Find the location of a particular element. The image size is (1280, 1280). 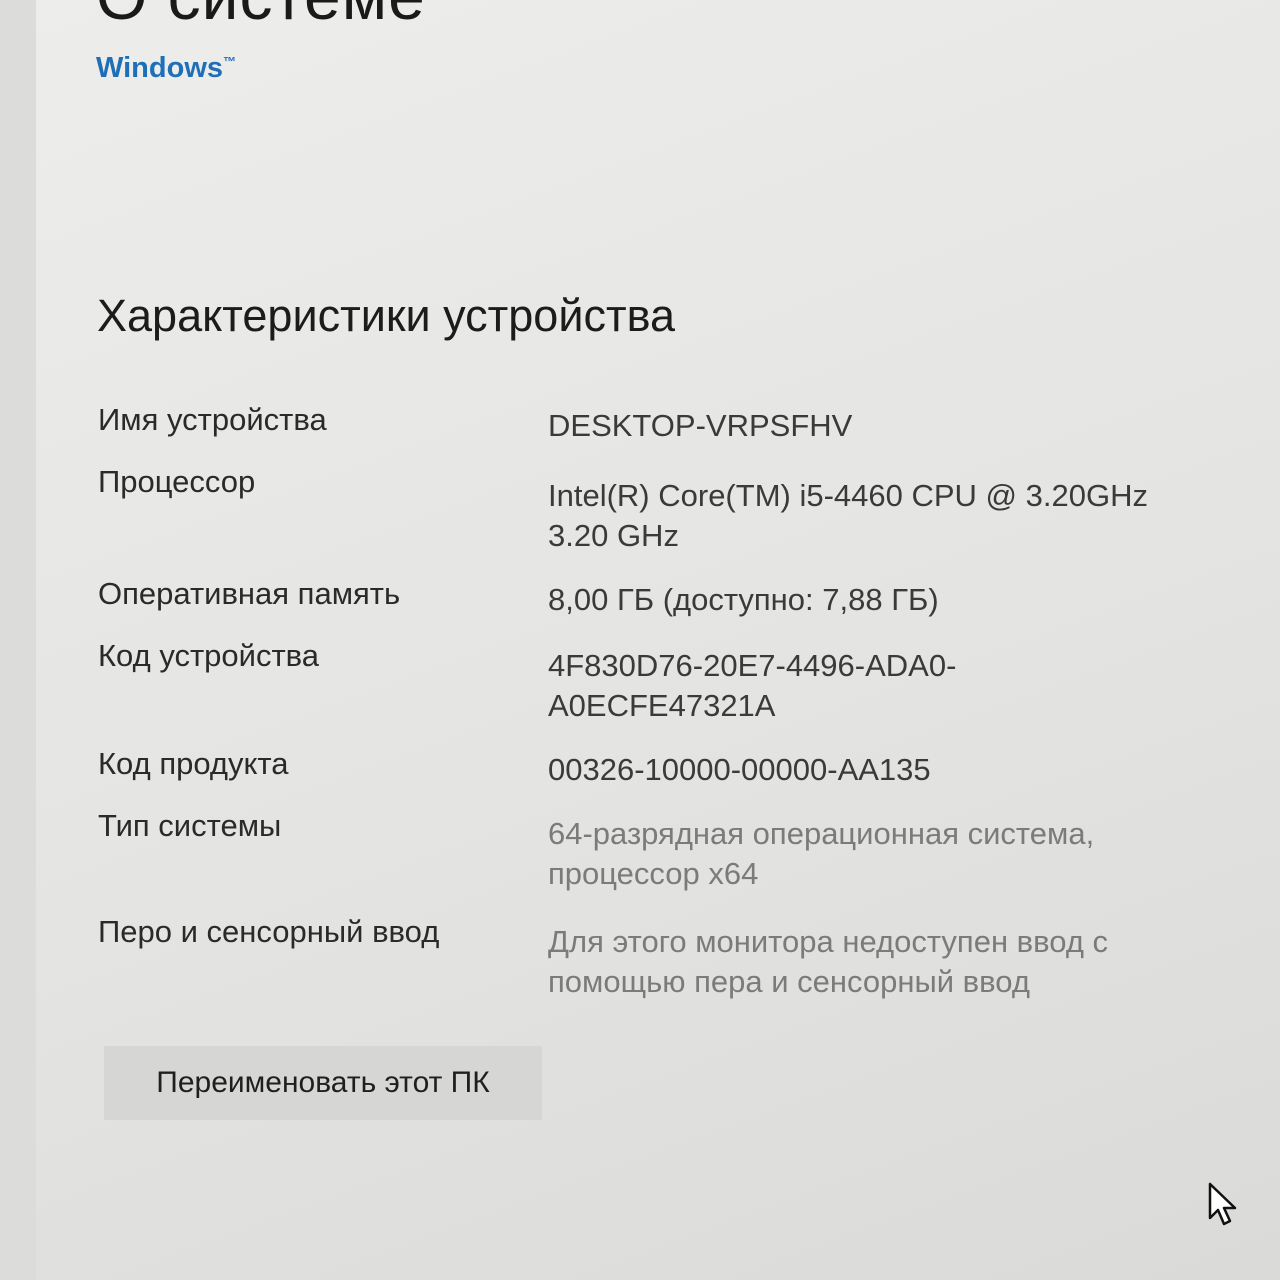

spec-value-device-name: DESKTOP-VRPSFHV is located at coordinates (700, 425).